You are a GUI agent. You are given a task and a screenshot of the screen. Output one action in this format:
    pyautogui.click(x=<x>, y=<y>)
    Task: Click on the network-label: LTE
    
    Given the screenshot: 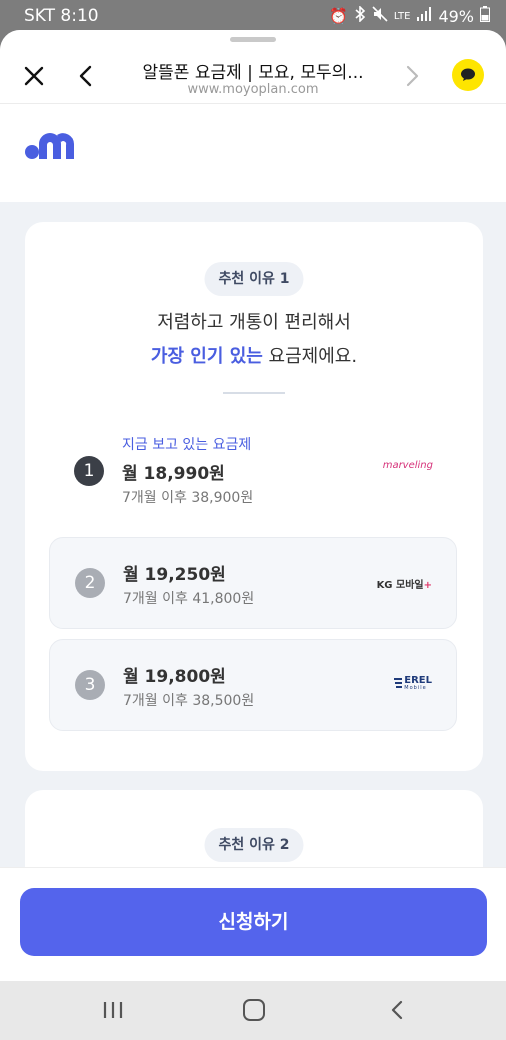 What is the action you would take?
    pyautogui.click(x=402, y=16)
    